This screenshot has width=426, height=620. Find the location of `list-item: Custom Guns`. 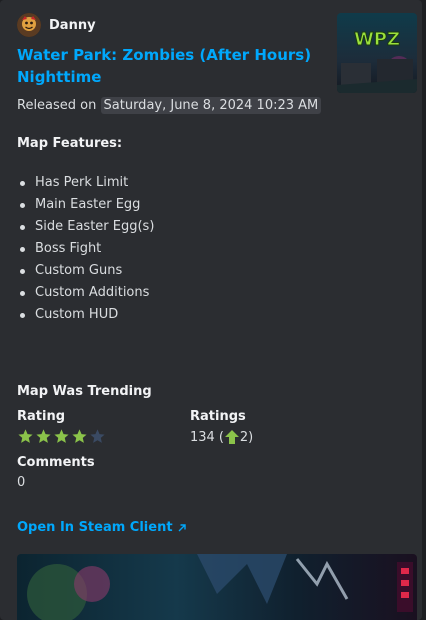

list-item: Custom Guns is located at coordinates (85, 271).